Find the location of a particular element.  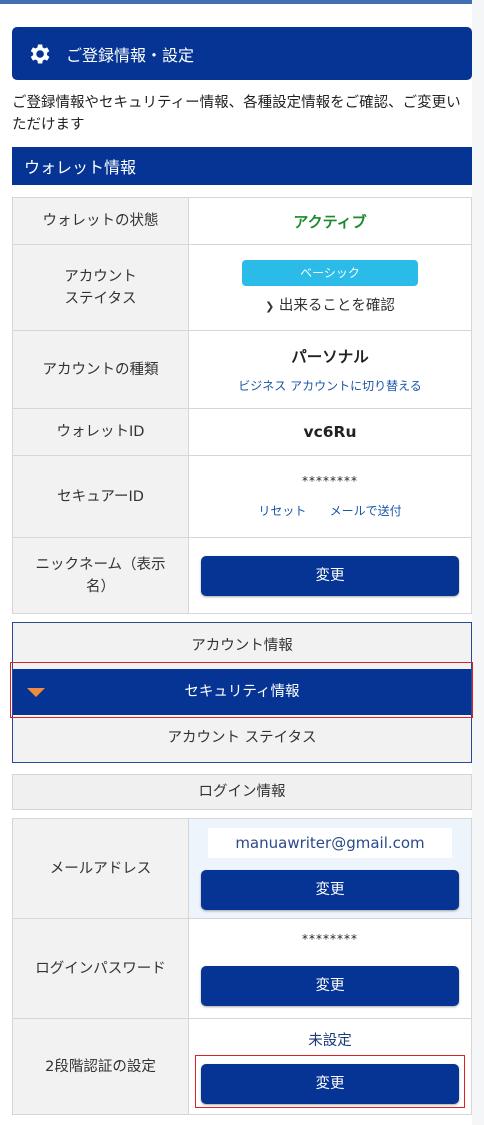

nickname-change-button: 変更 is located at coordinates (330, 575).